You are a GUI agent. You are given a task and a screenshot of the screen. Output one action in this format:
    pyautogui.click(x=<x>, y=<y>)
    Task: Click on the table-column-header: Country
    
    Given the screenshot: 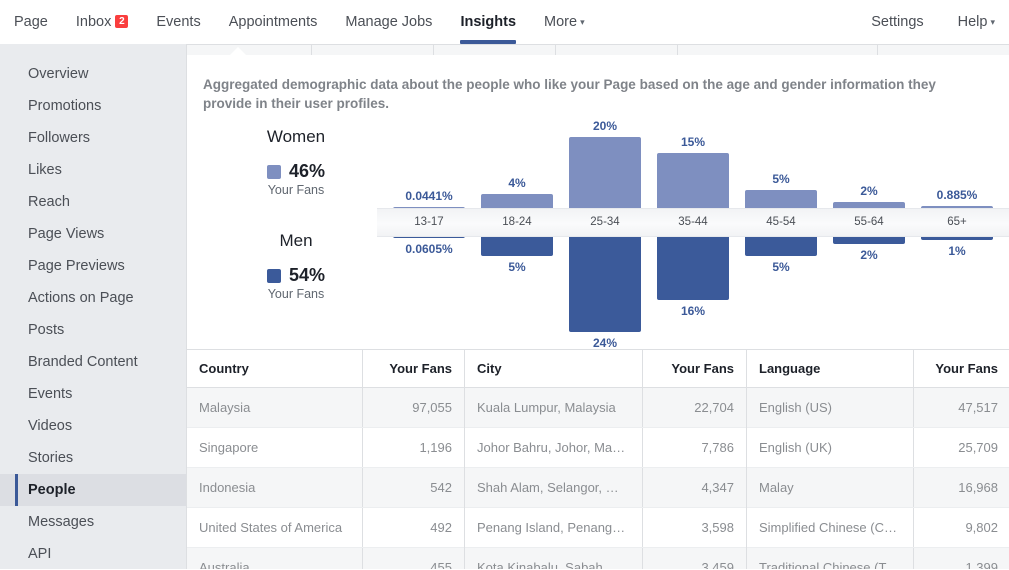 What is the action you would take?
    pyautogui.click(x=275, y=369)
    